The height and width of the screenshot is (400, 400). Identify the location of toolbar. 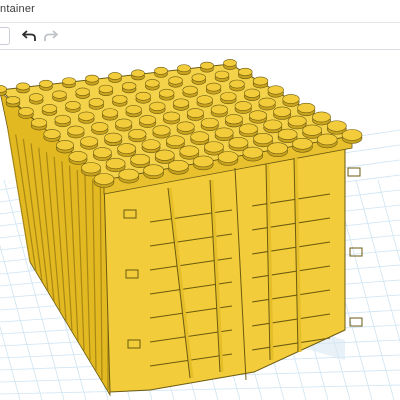
(200, 36).